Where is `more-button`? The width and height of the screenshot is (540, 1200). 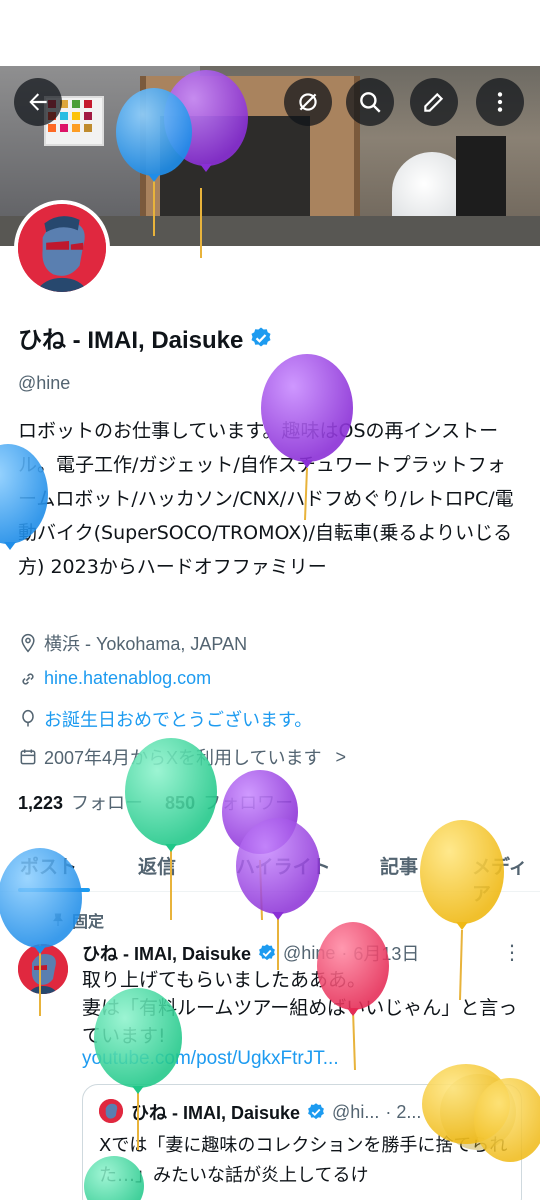
more-button is located at coordinates (500, 102).